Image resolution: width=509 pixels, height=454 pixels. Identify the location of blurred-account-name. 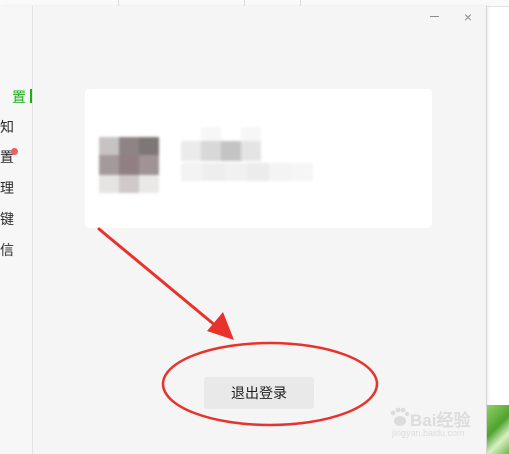
(251, 155).